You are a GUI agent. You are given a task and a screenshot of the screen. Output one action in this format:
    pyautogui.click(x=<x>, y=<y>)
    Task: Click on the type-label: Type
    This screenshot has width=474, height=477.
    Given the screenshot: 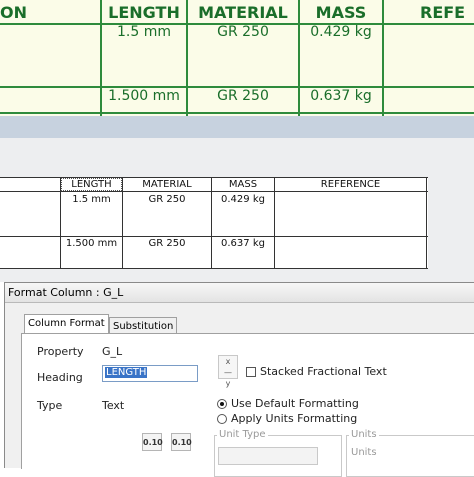 What is the action you would take?
    pyautogui.click(x=50, y=405)
    